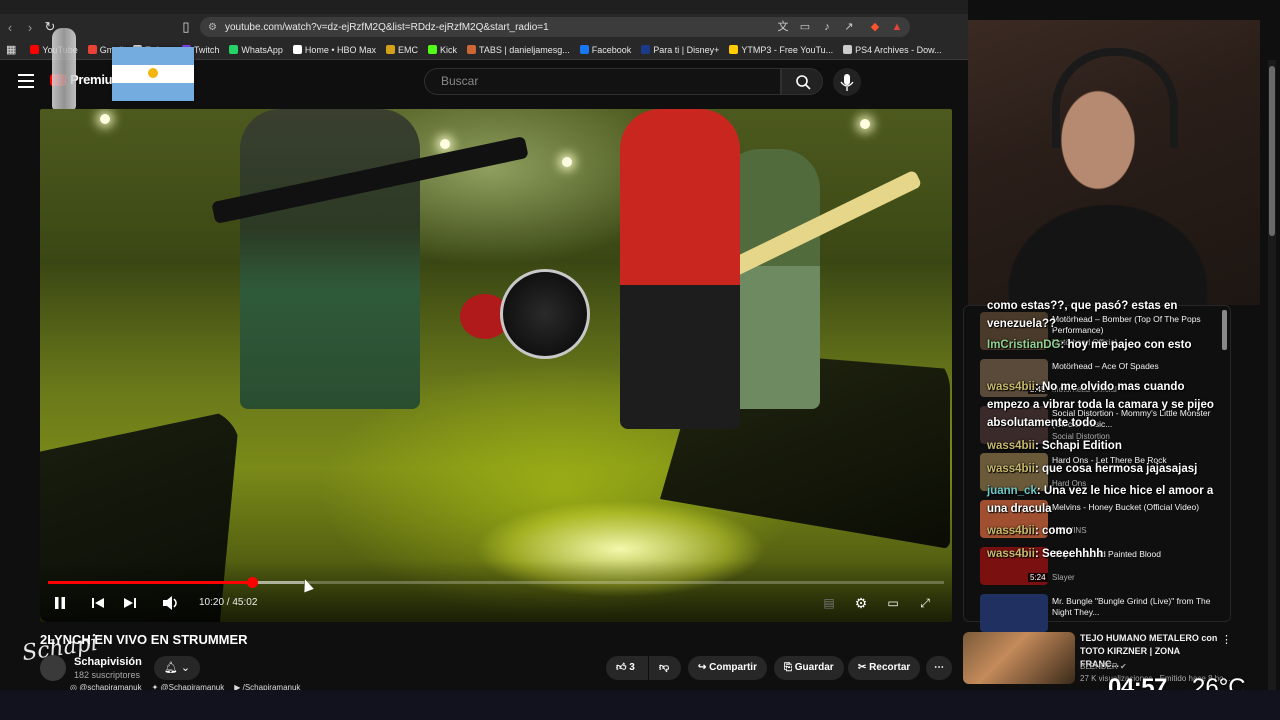 The image size is (1280, 720). Describe the element at coordinates (1272, 151) in the screenshot. I see `page-scrollbar-thumb` at that location.